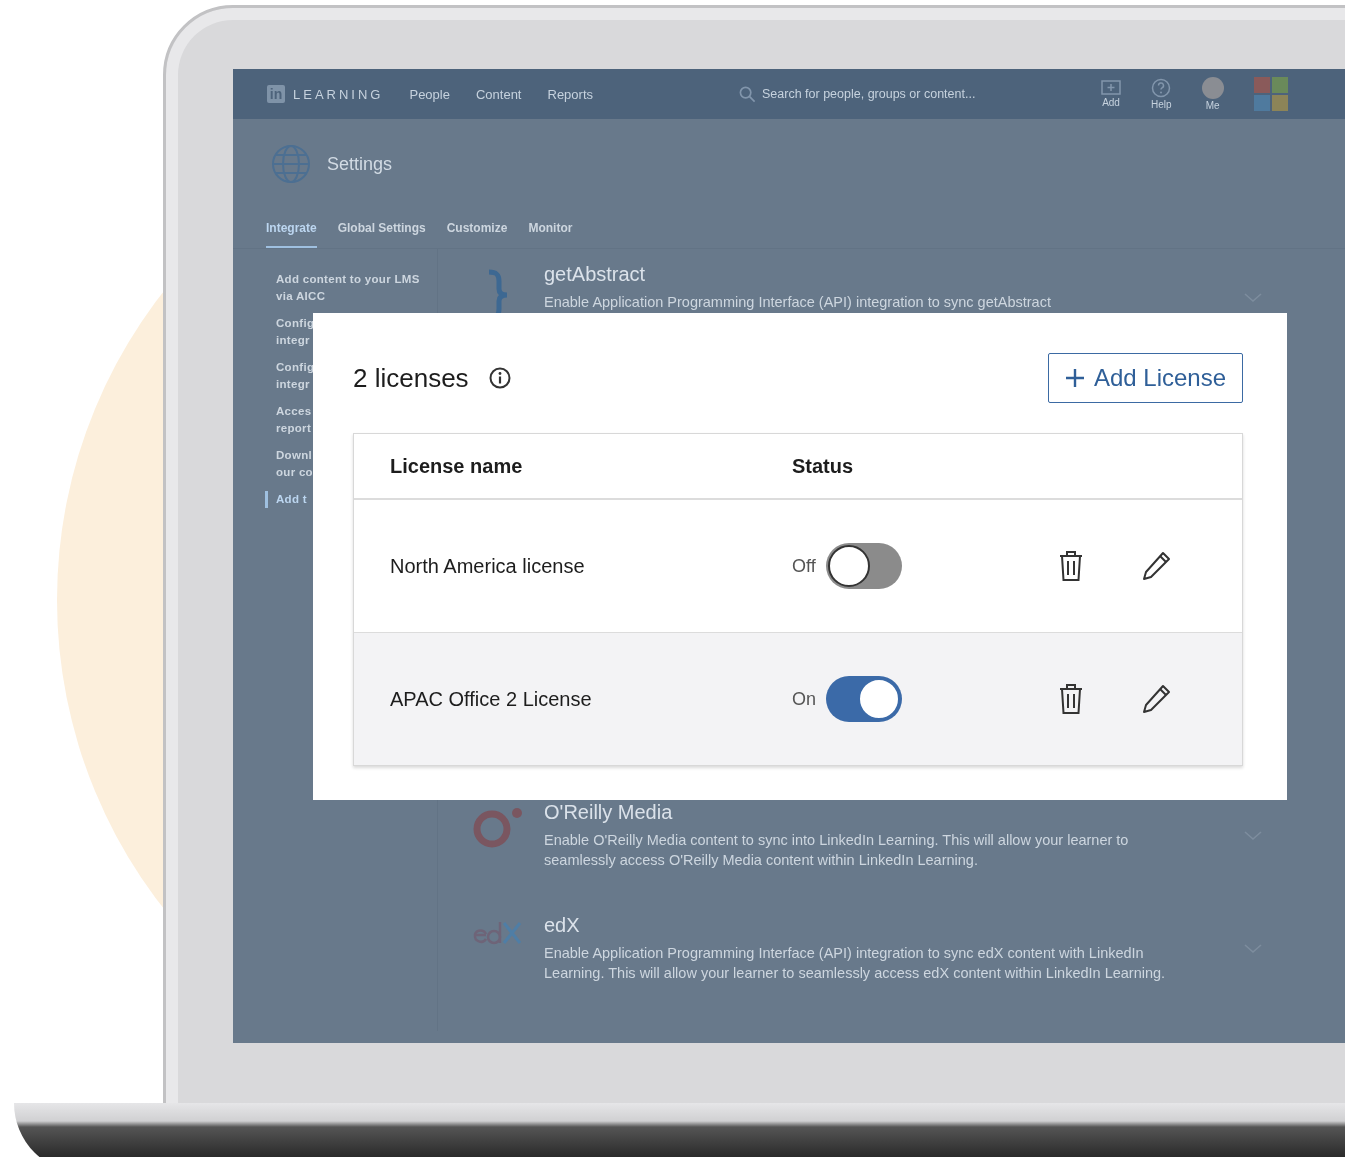 The height and width of the screenshot is (1157, 1345). What do you see at coordinates (804, 566) in the screenshot?
I see `status-label: Off` at bounding box center [804, 566].